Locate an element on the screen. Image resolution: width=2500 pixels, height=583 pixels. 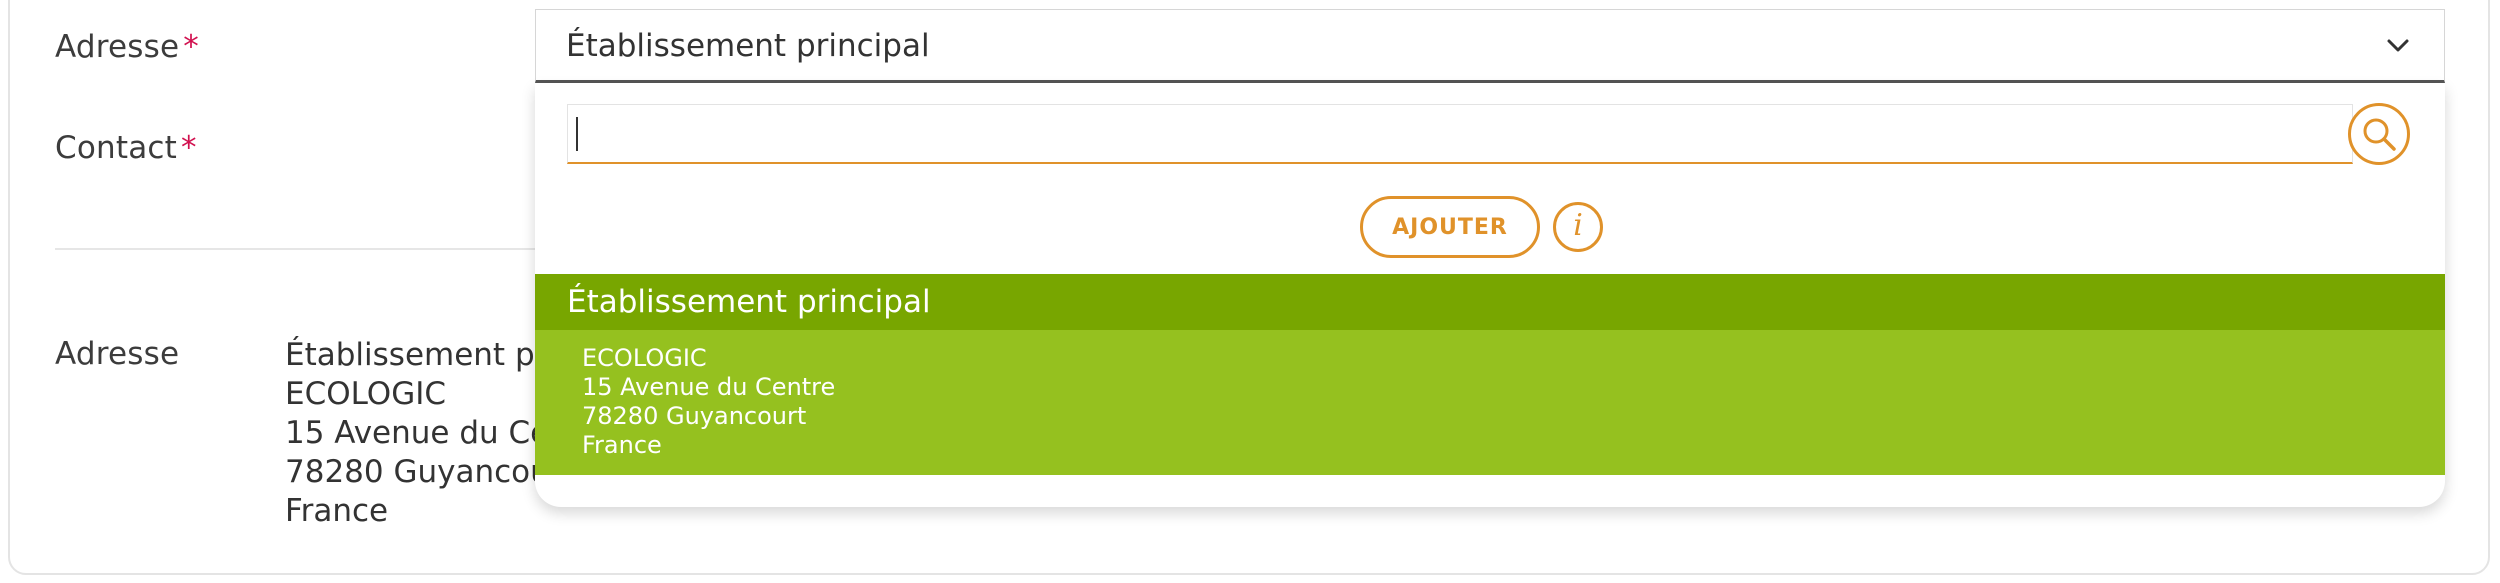
option-line: France is located at coordinates (622, 445).